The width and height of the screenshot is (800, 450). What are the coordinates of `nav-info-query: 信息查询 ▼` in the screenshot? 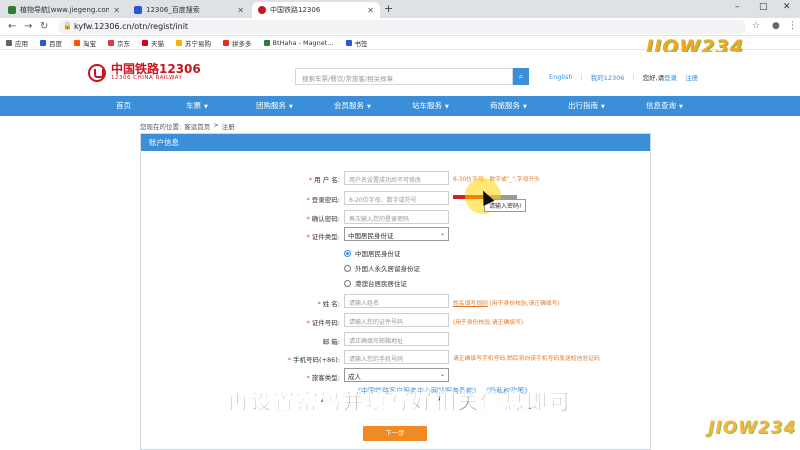 It's located at (664, 106).